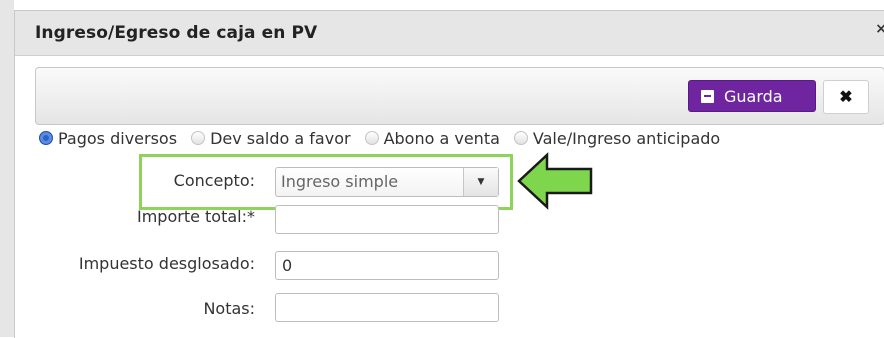 The width and height of the screenshot is (884, 338). What do you see at coordinates (879, 29) in the screenshot?
I see `dialog-close-icon: ×` at bounding box center [879, 29].